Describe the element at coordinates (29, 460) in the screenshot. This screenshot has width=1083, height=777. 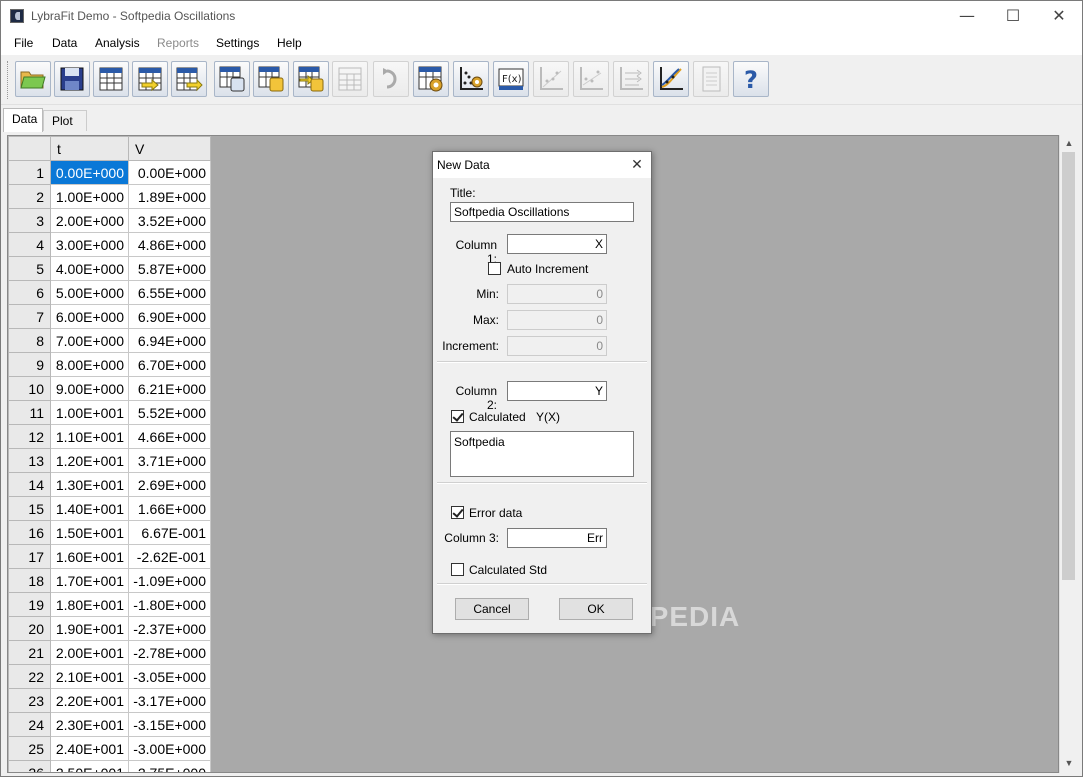
I see `row-header: 13` at that location.